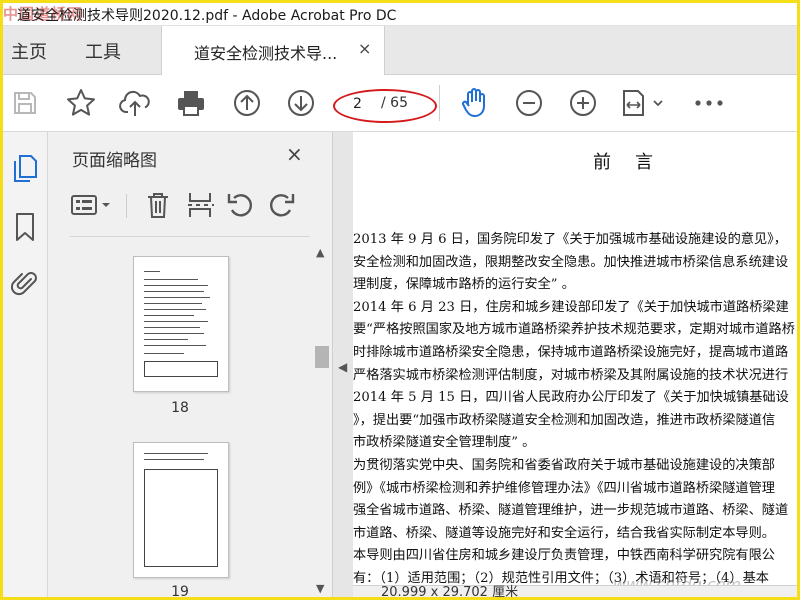 The width and height of the screenshot is (800, 600). Describe the element at coordinates (475, 103) in the screenshot. I see `hand-icon` at that location.